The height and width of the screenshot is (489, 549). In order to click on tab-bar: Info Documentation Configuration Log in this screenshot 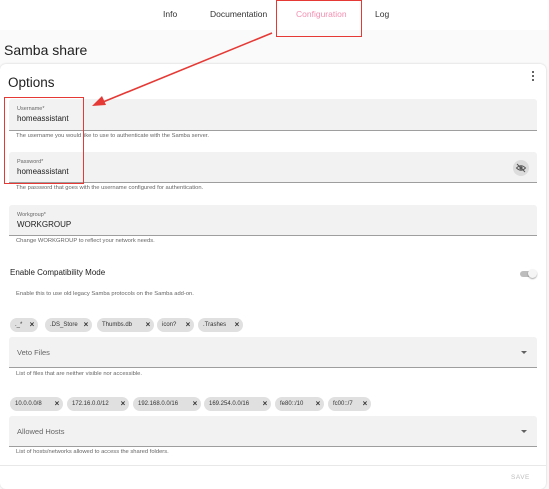, I will do `click(274, 15)`.